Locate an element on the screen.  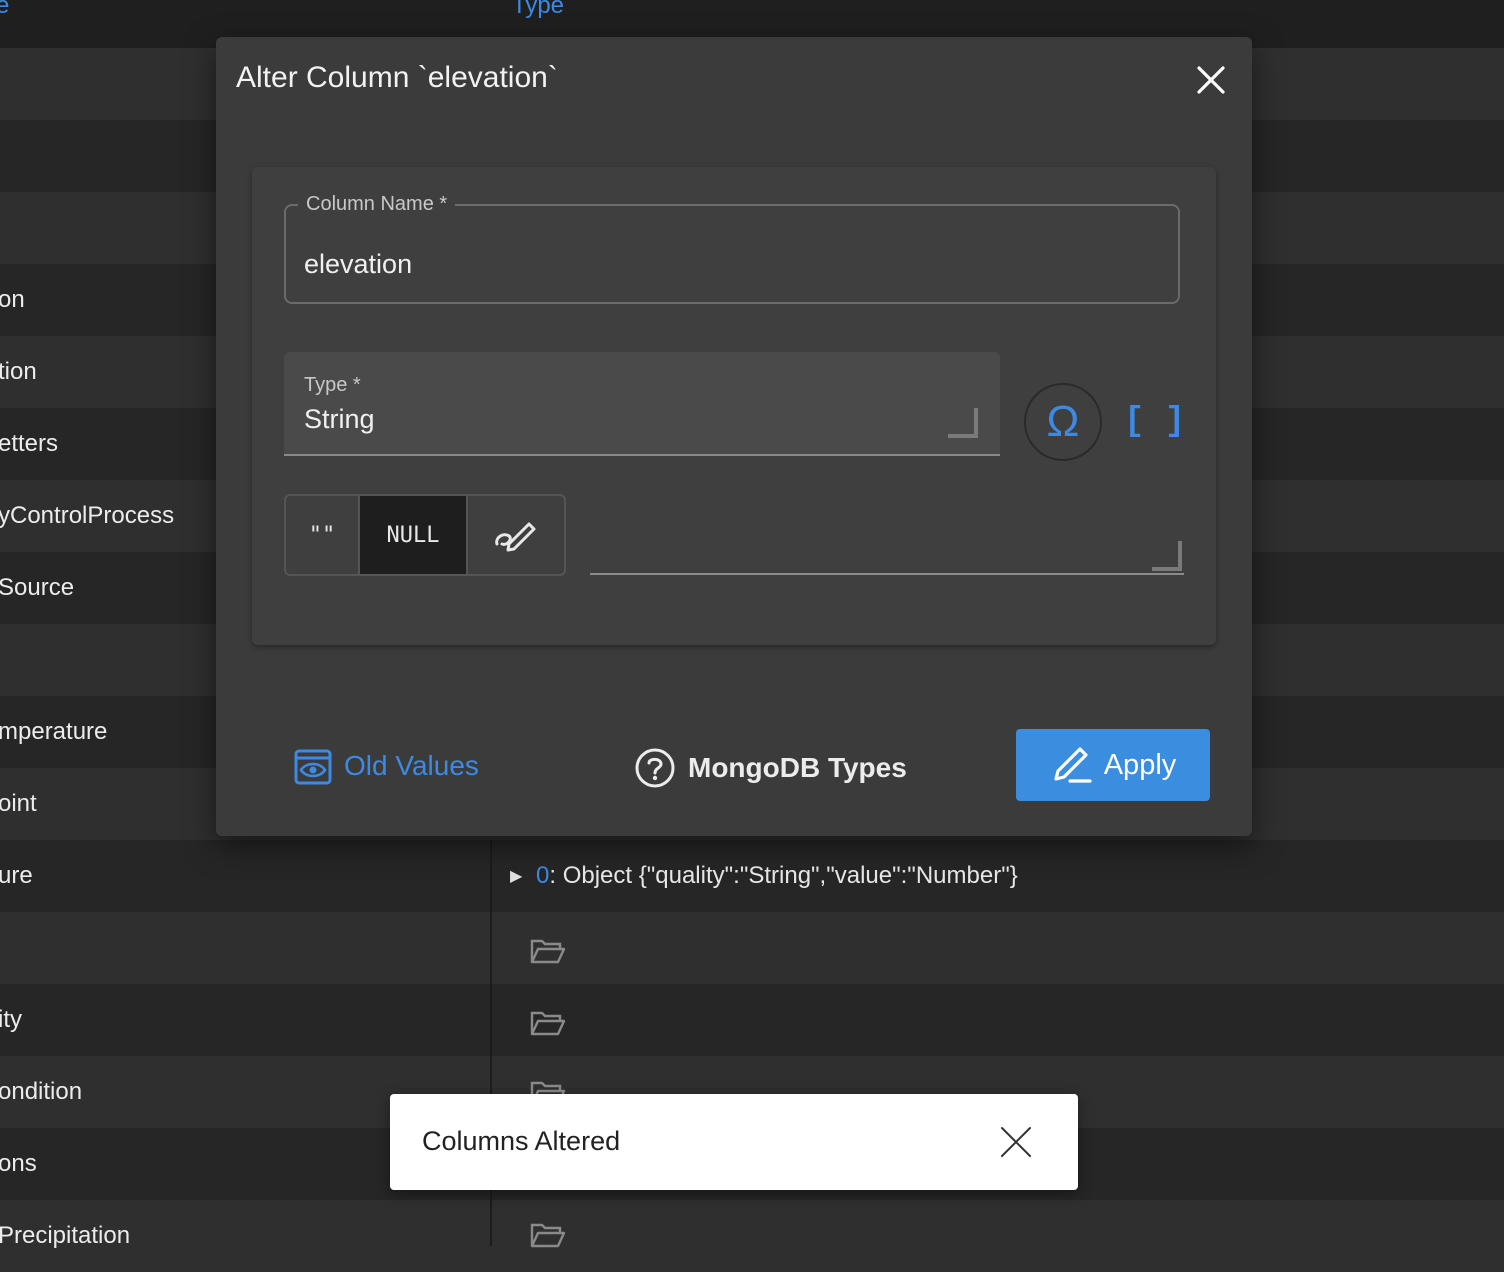
column-name-value: elevation is located at coordinates (358, 264).